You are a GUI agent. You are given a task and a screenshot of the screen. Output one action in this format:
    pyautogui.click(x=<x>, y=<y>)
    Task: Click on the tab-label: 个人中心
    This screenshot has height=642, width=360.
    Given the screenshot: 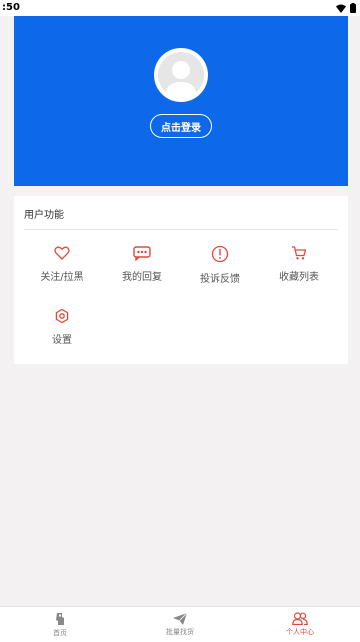 What is the action you would take?
    pyautogui.click(x=300, y=632)
    